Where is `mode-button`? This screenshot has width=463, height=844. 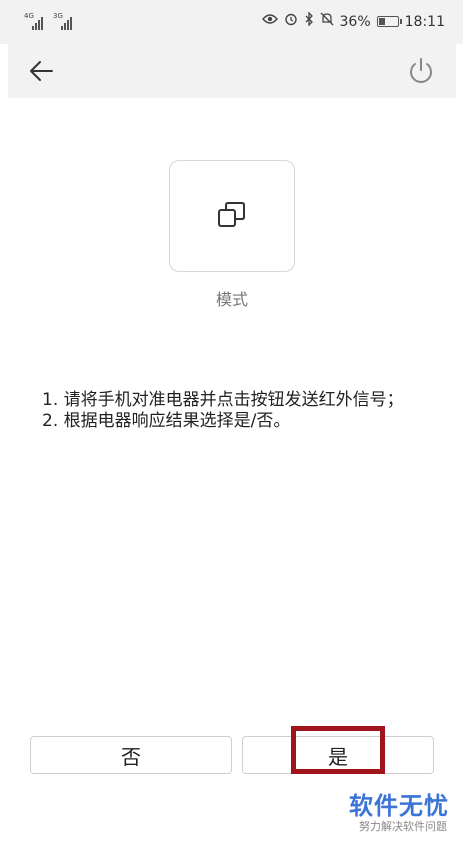
mode-button is located at coordinates (232, 216).